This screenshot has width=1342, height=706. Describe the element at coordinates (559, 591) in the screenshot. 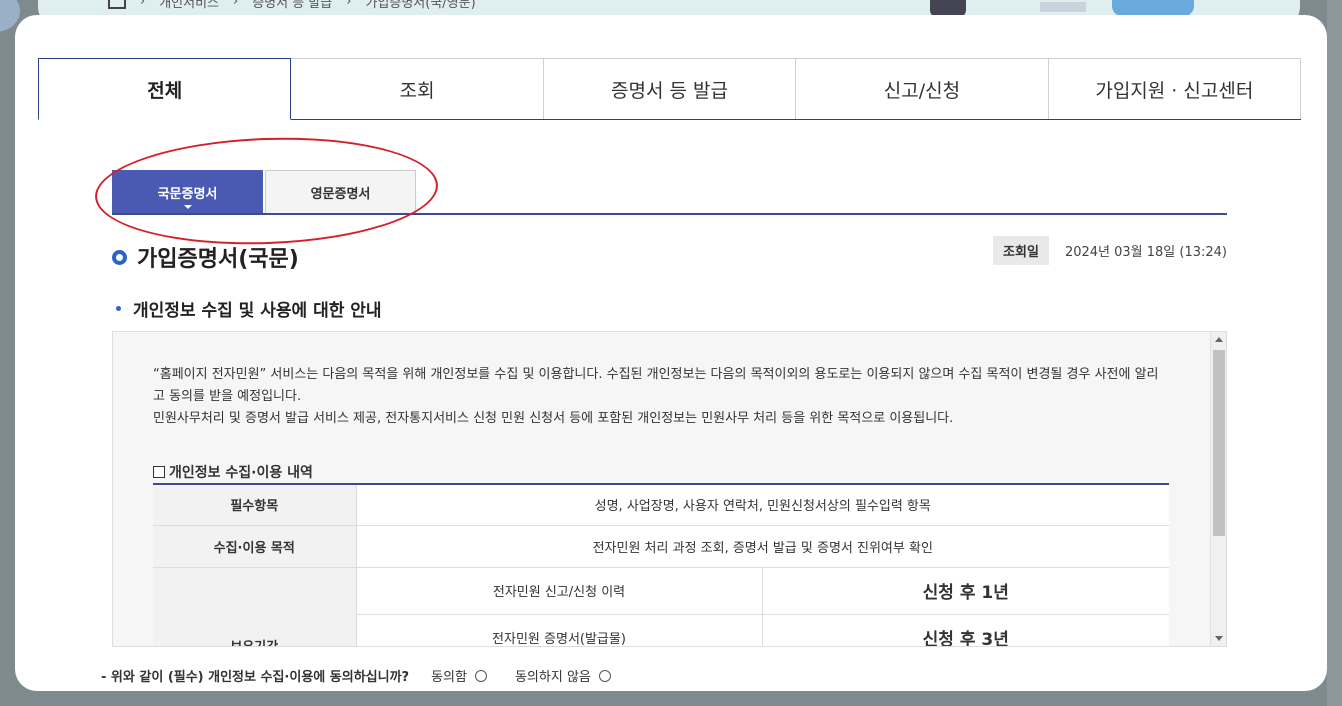

I see `retention-item: 전자민원 신고/신청 이력` at that location.